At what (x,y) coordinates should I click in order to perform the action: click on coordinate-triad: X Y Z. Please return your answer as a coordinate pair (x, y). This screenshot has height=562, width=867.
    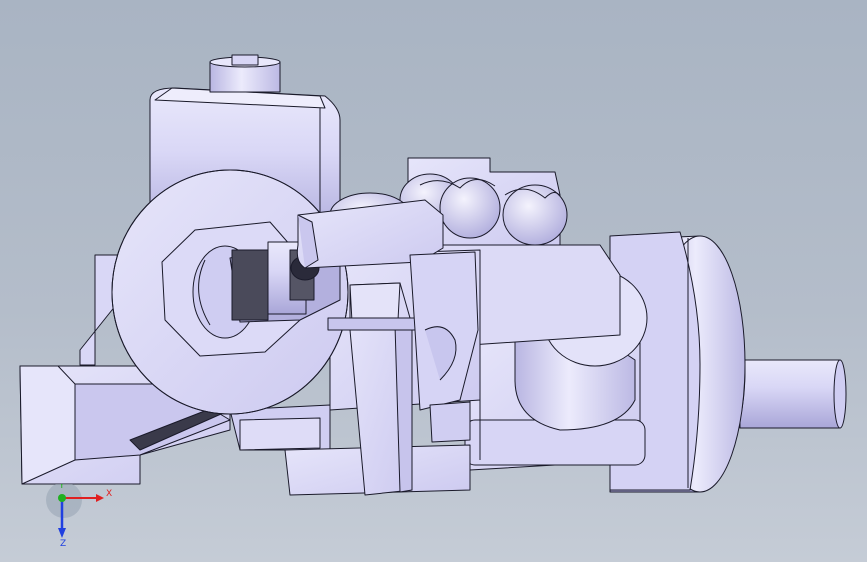
    Looking at the image, I should click on (79, 515).